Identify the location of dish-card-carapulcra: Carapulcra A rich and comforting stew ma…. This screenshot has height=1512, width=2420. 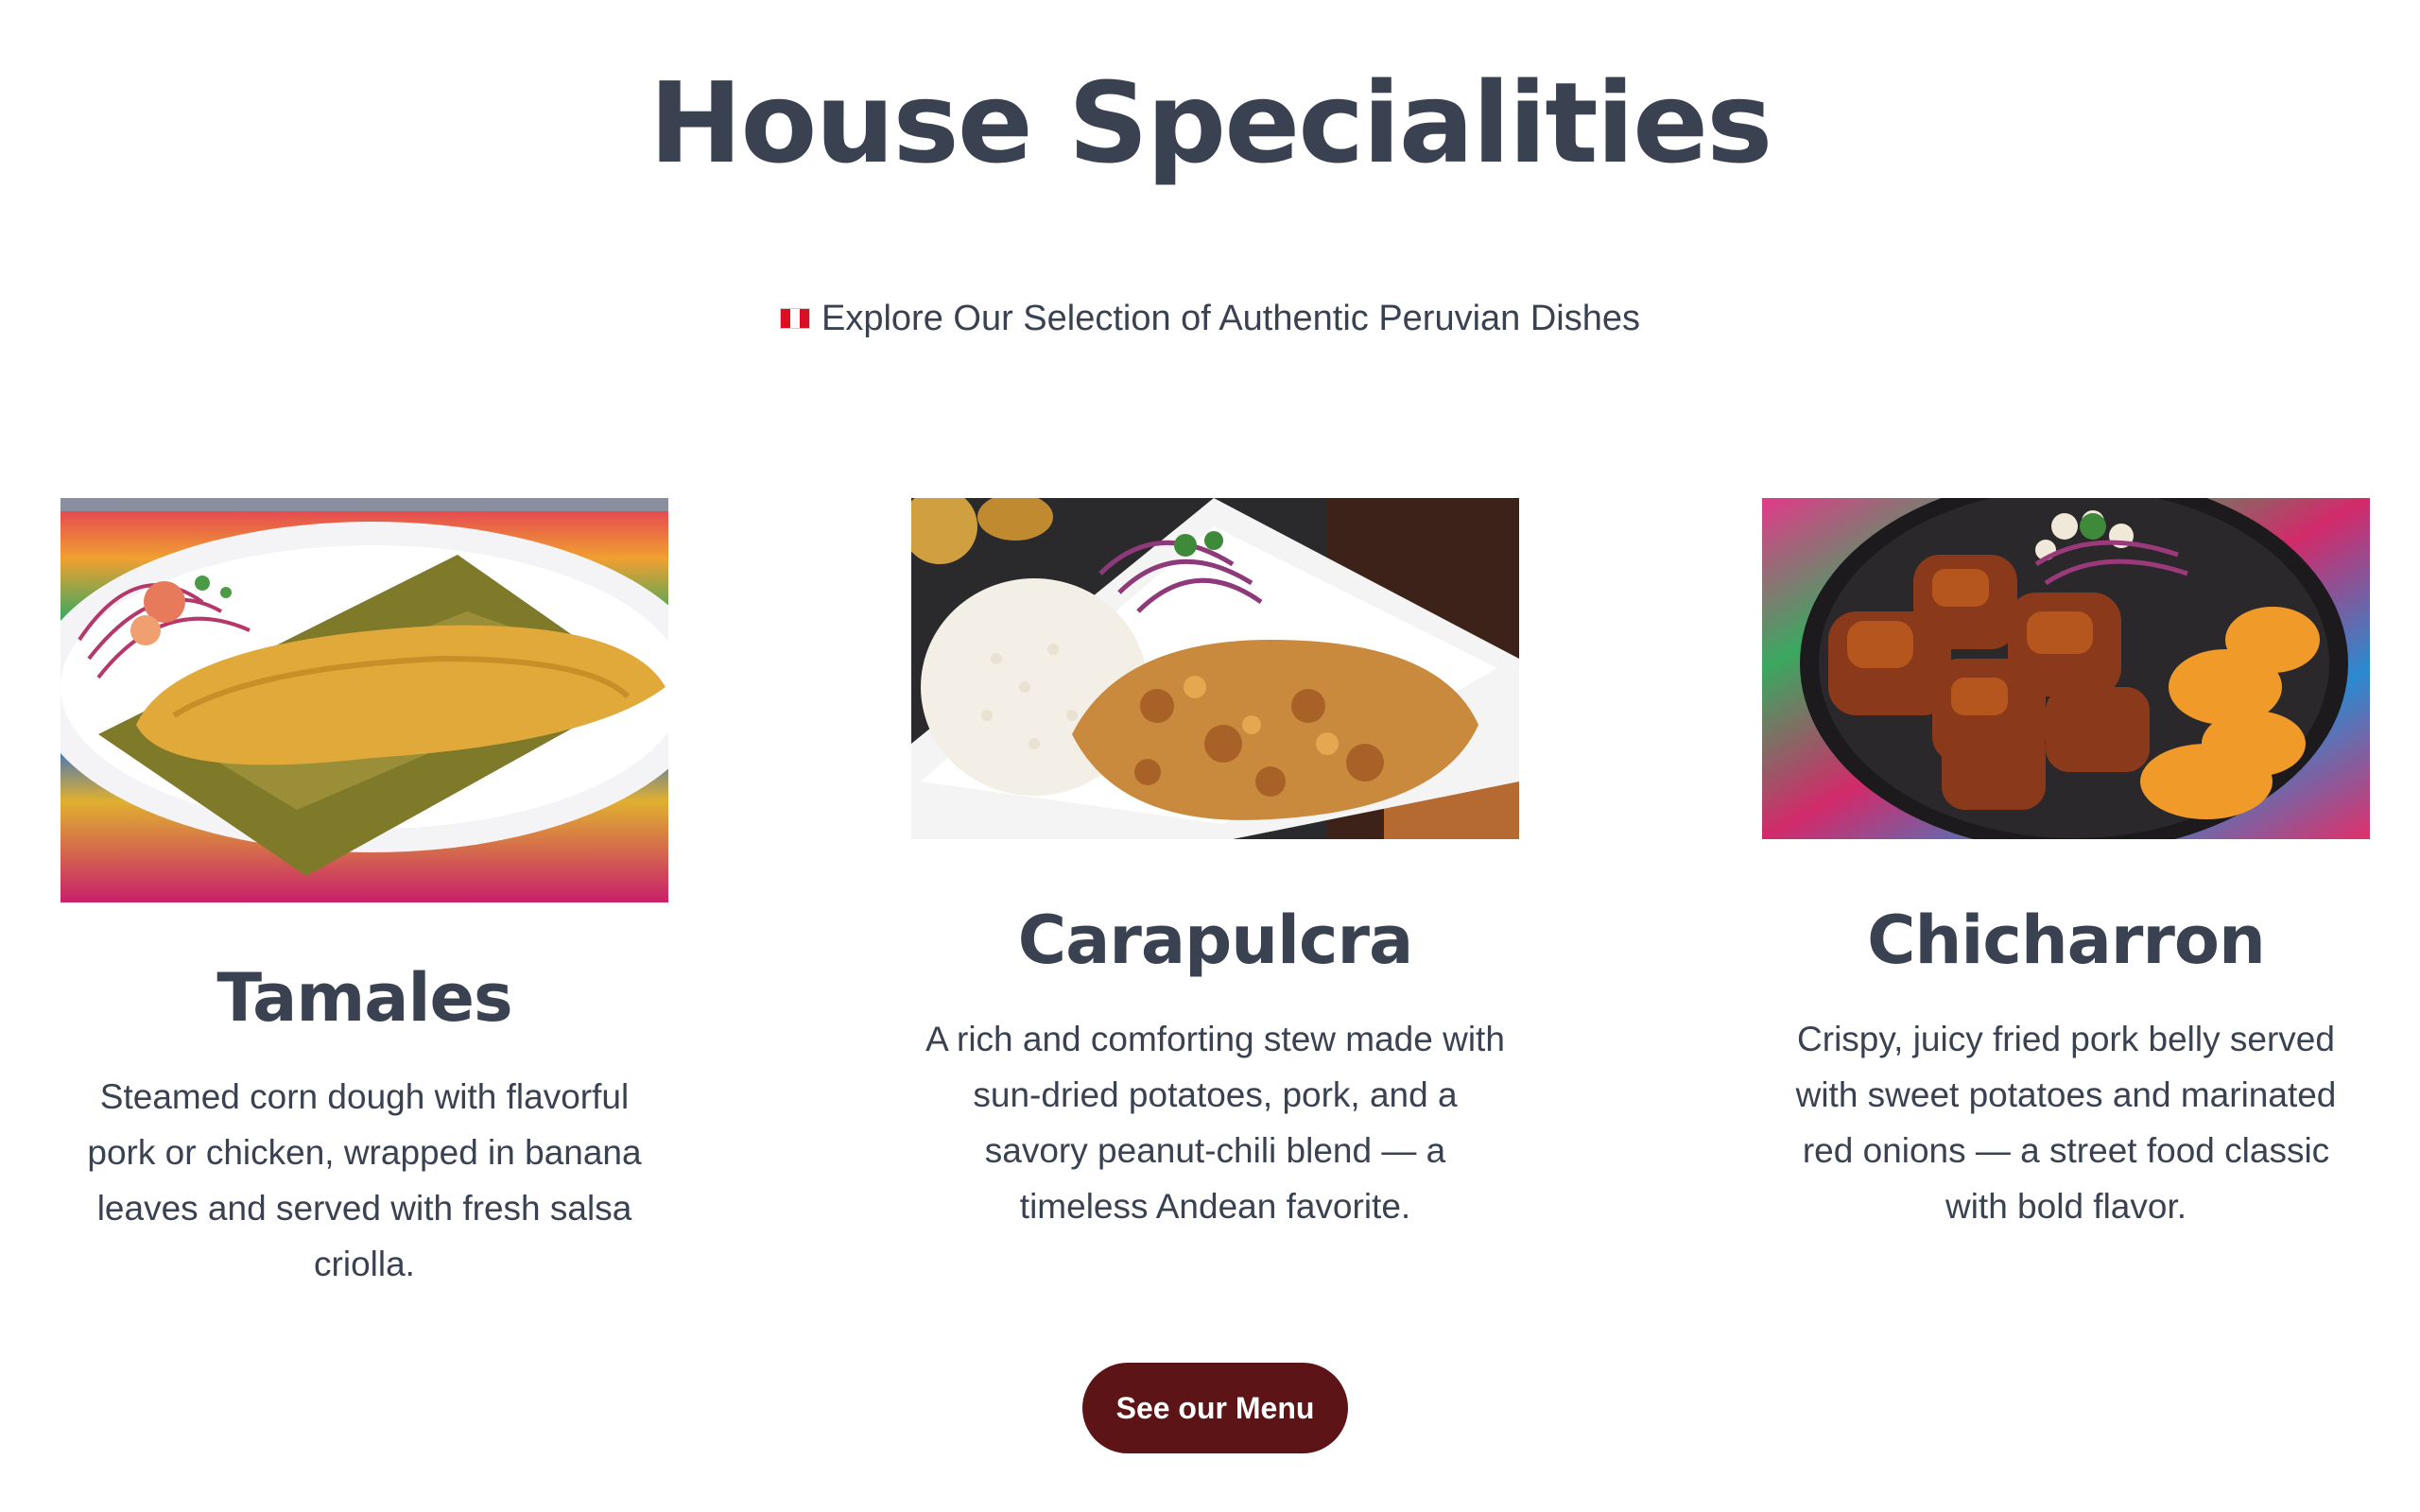
(1215, 866).